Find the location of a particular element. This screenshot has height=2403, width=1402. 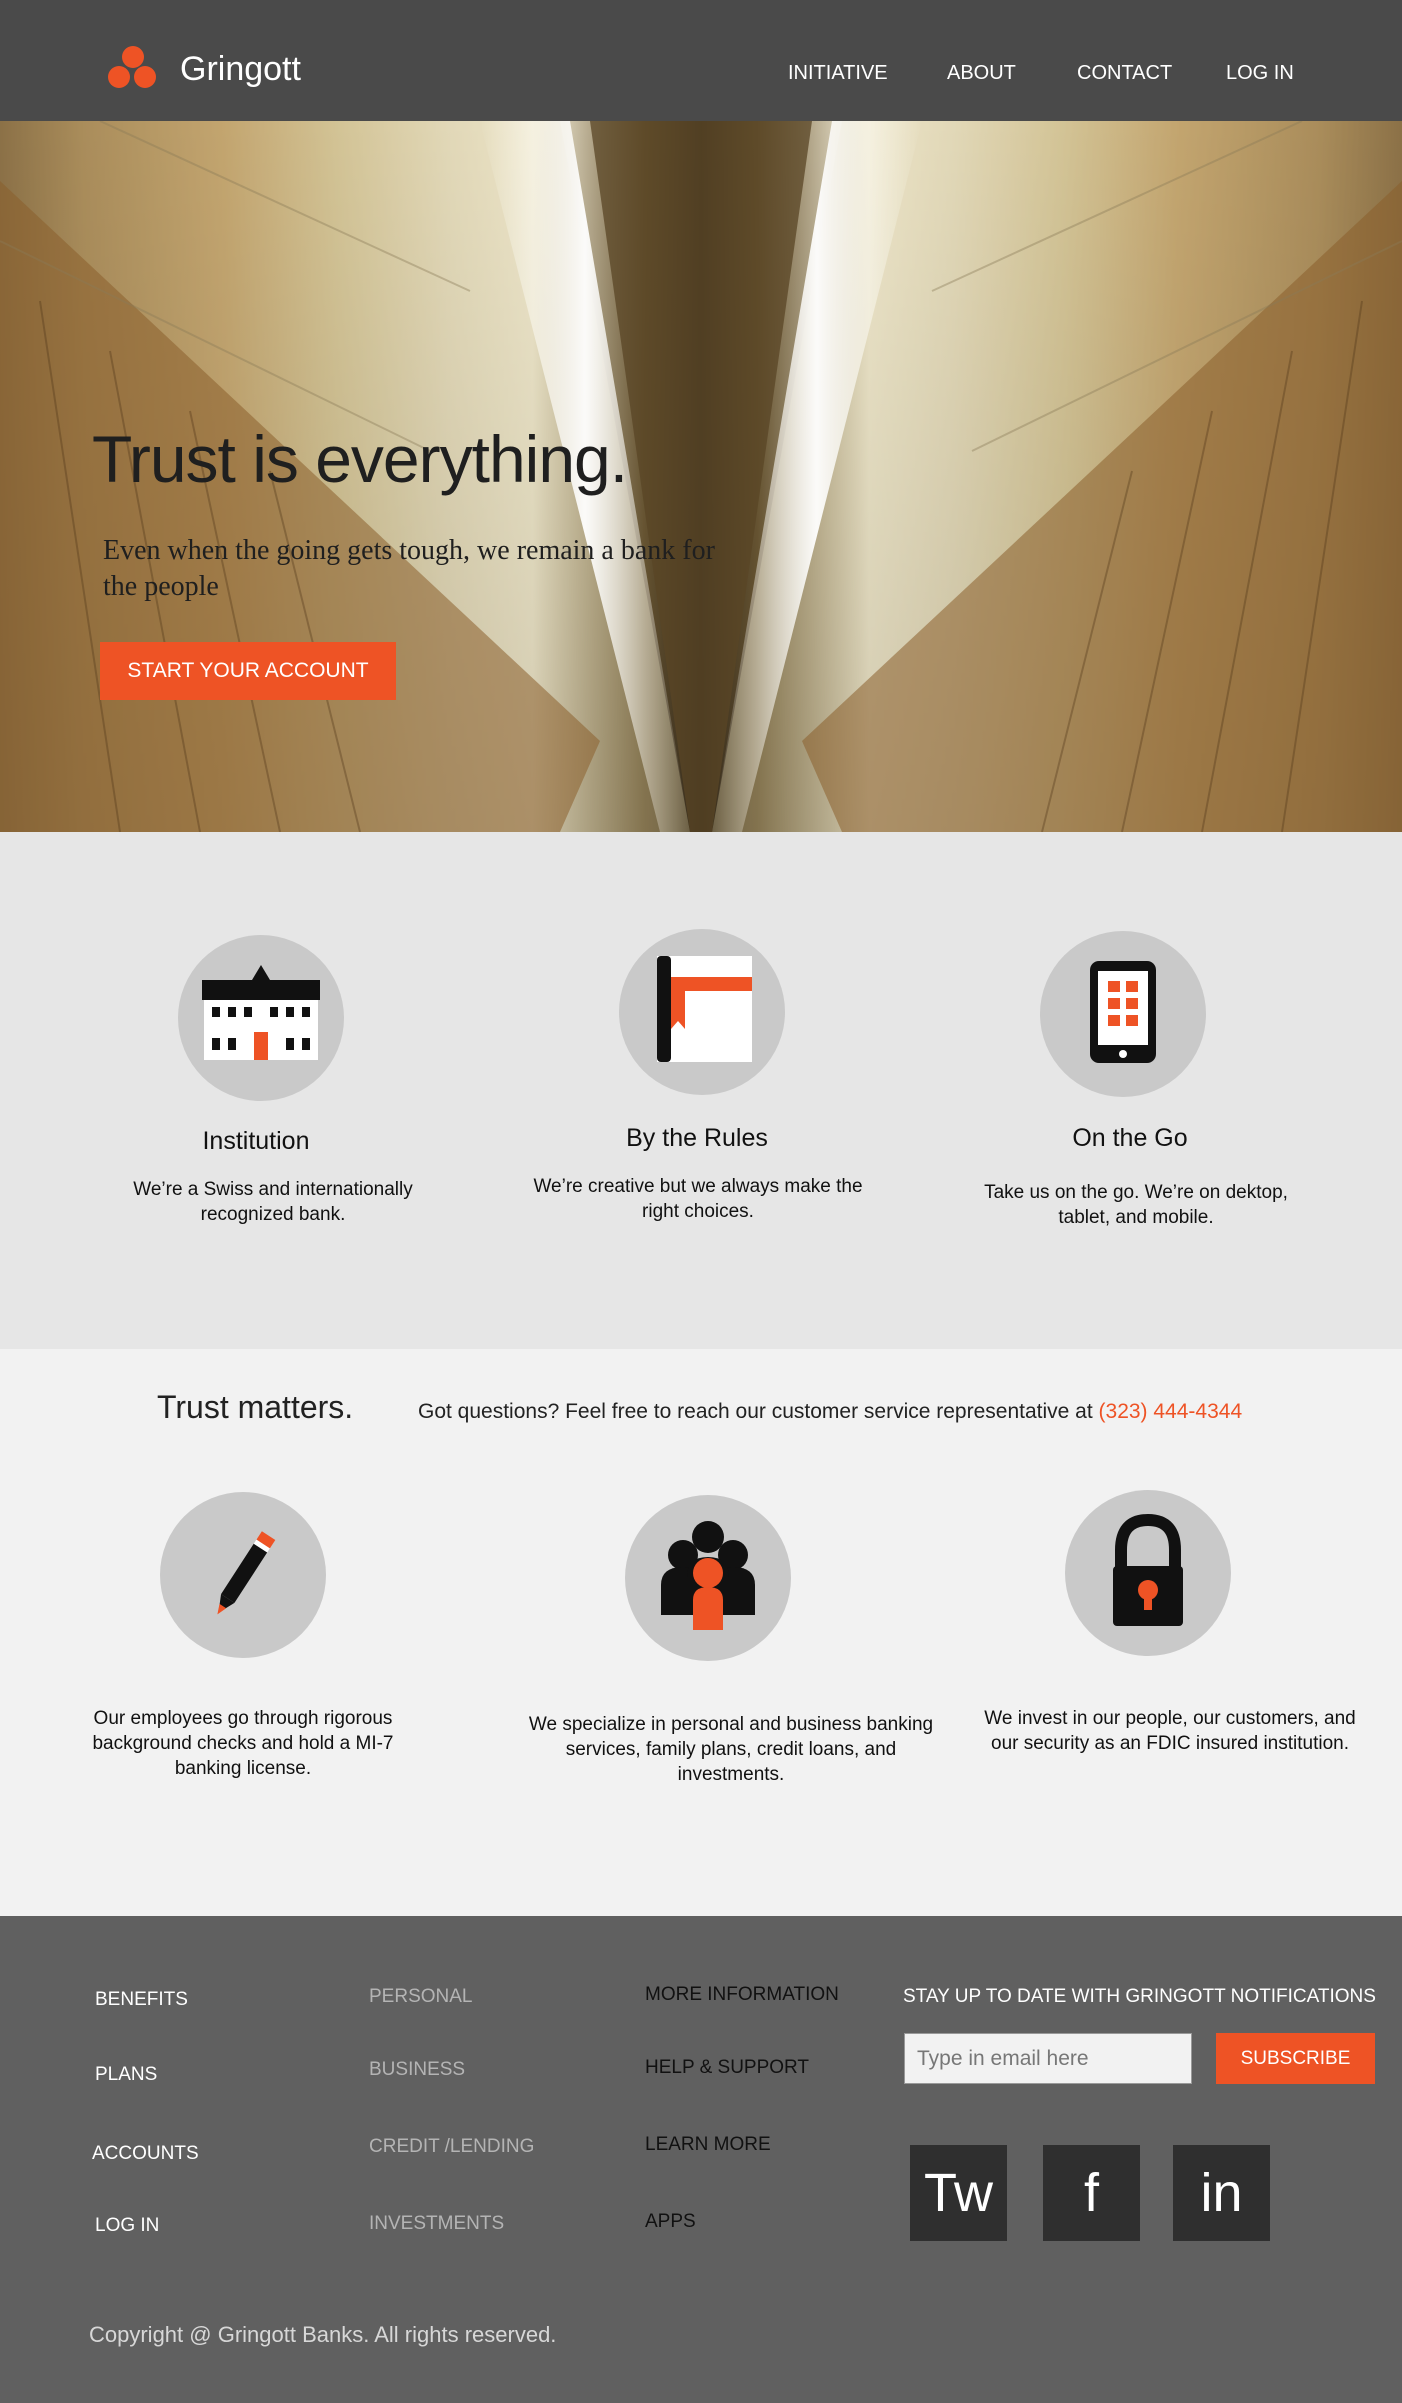

site-header: Gringott INITIATIVE ABOUT CONTACT LOG IN is located at coordinates (701, 60).